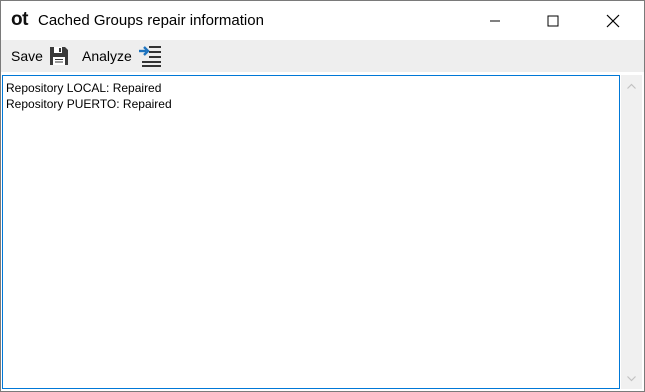 The height and width of the screenshot is (392, 645). I want to click on save-button: Save, so click(38, 56).